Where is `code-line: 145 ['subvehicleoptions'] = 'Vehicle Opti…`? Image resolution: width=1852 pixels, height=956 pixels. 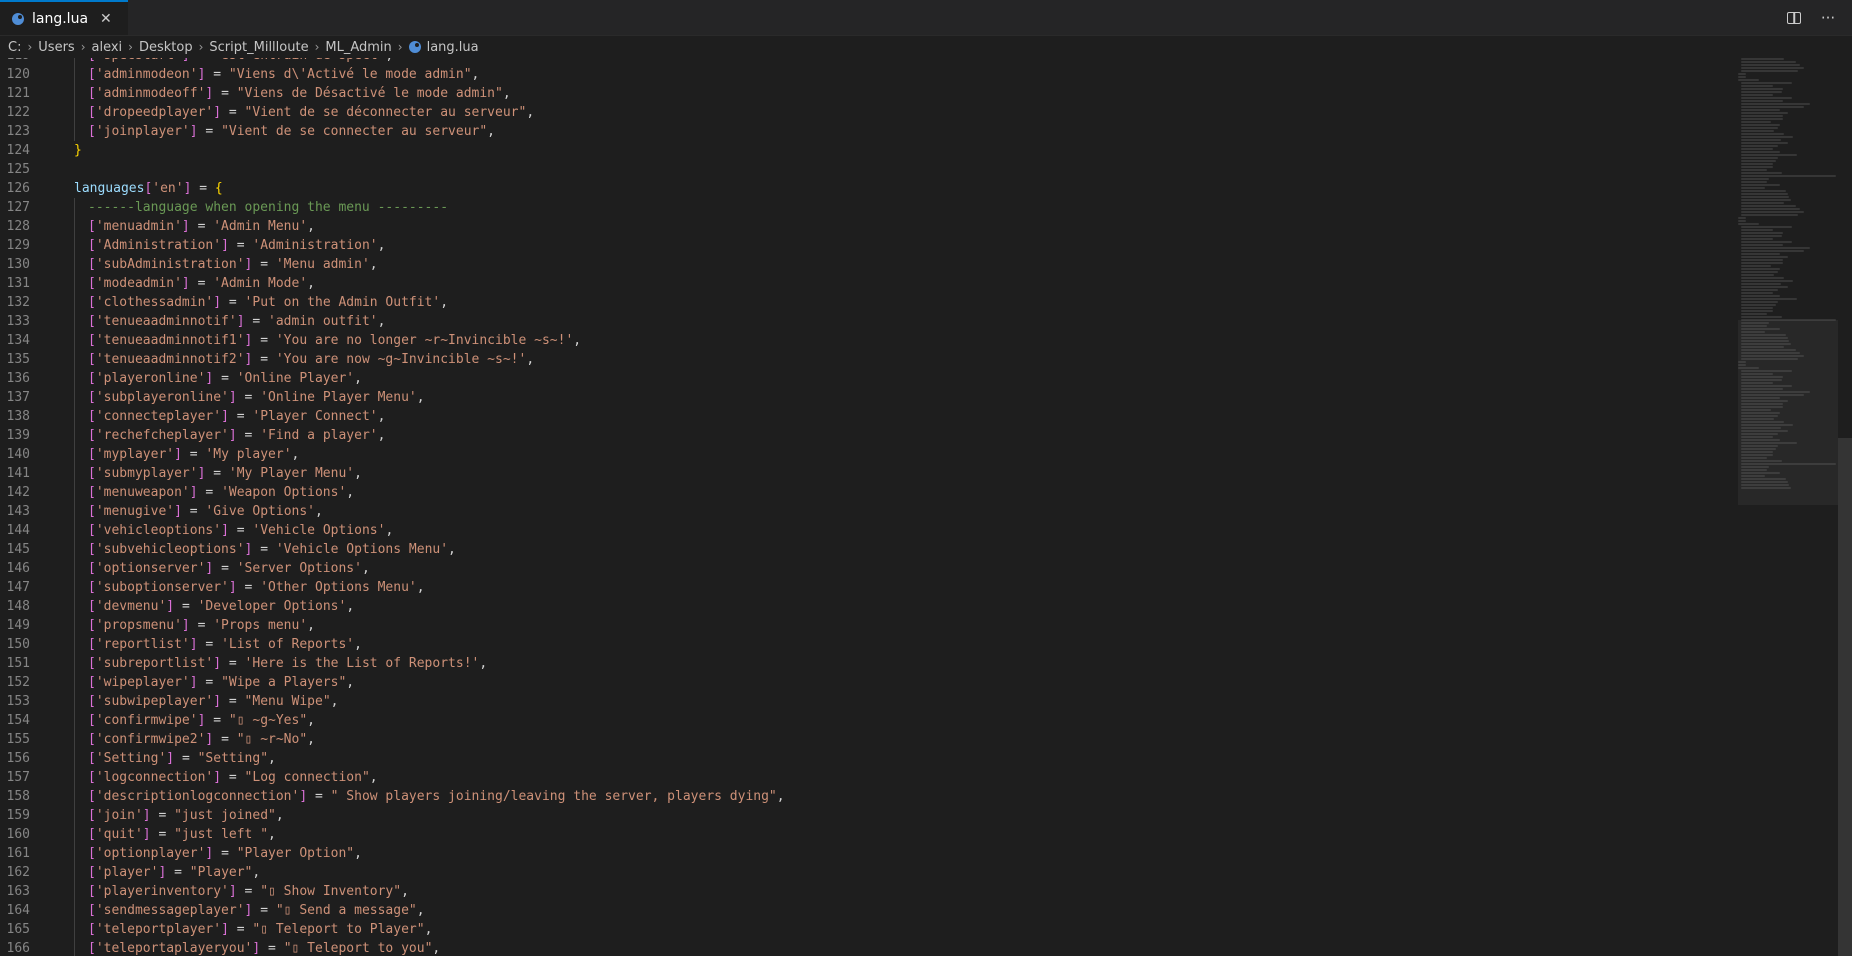
code-line: 145 ['subvehicleoptions'] = 'Vehicle Opti… is located at coordinates (871, 549).